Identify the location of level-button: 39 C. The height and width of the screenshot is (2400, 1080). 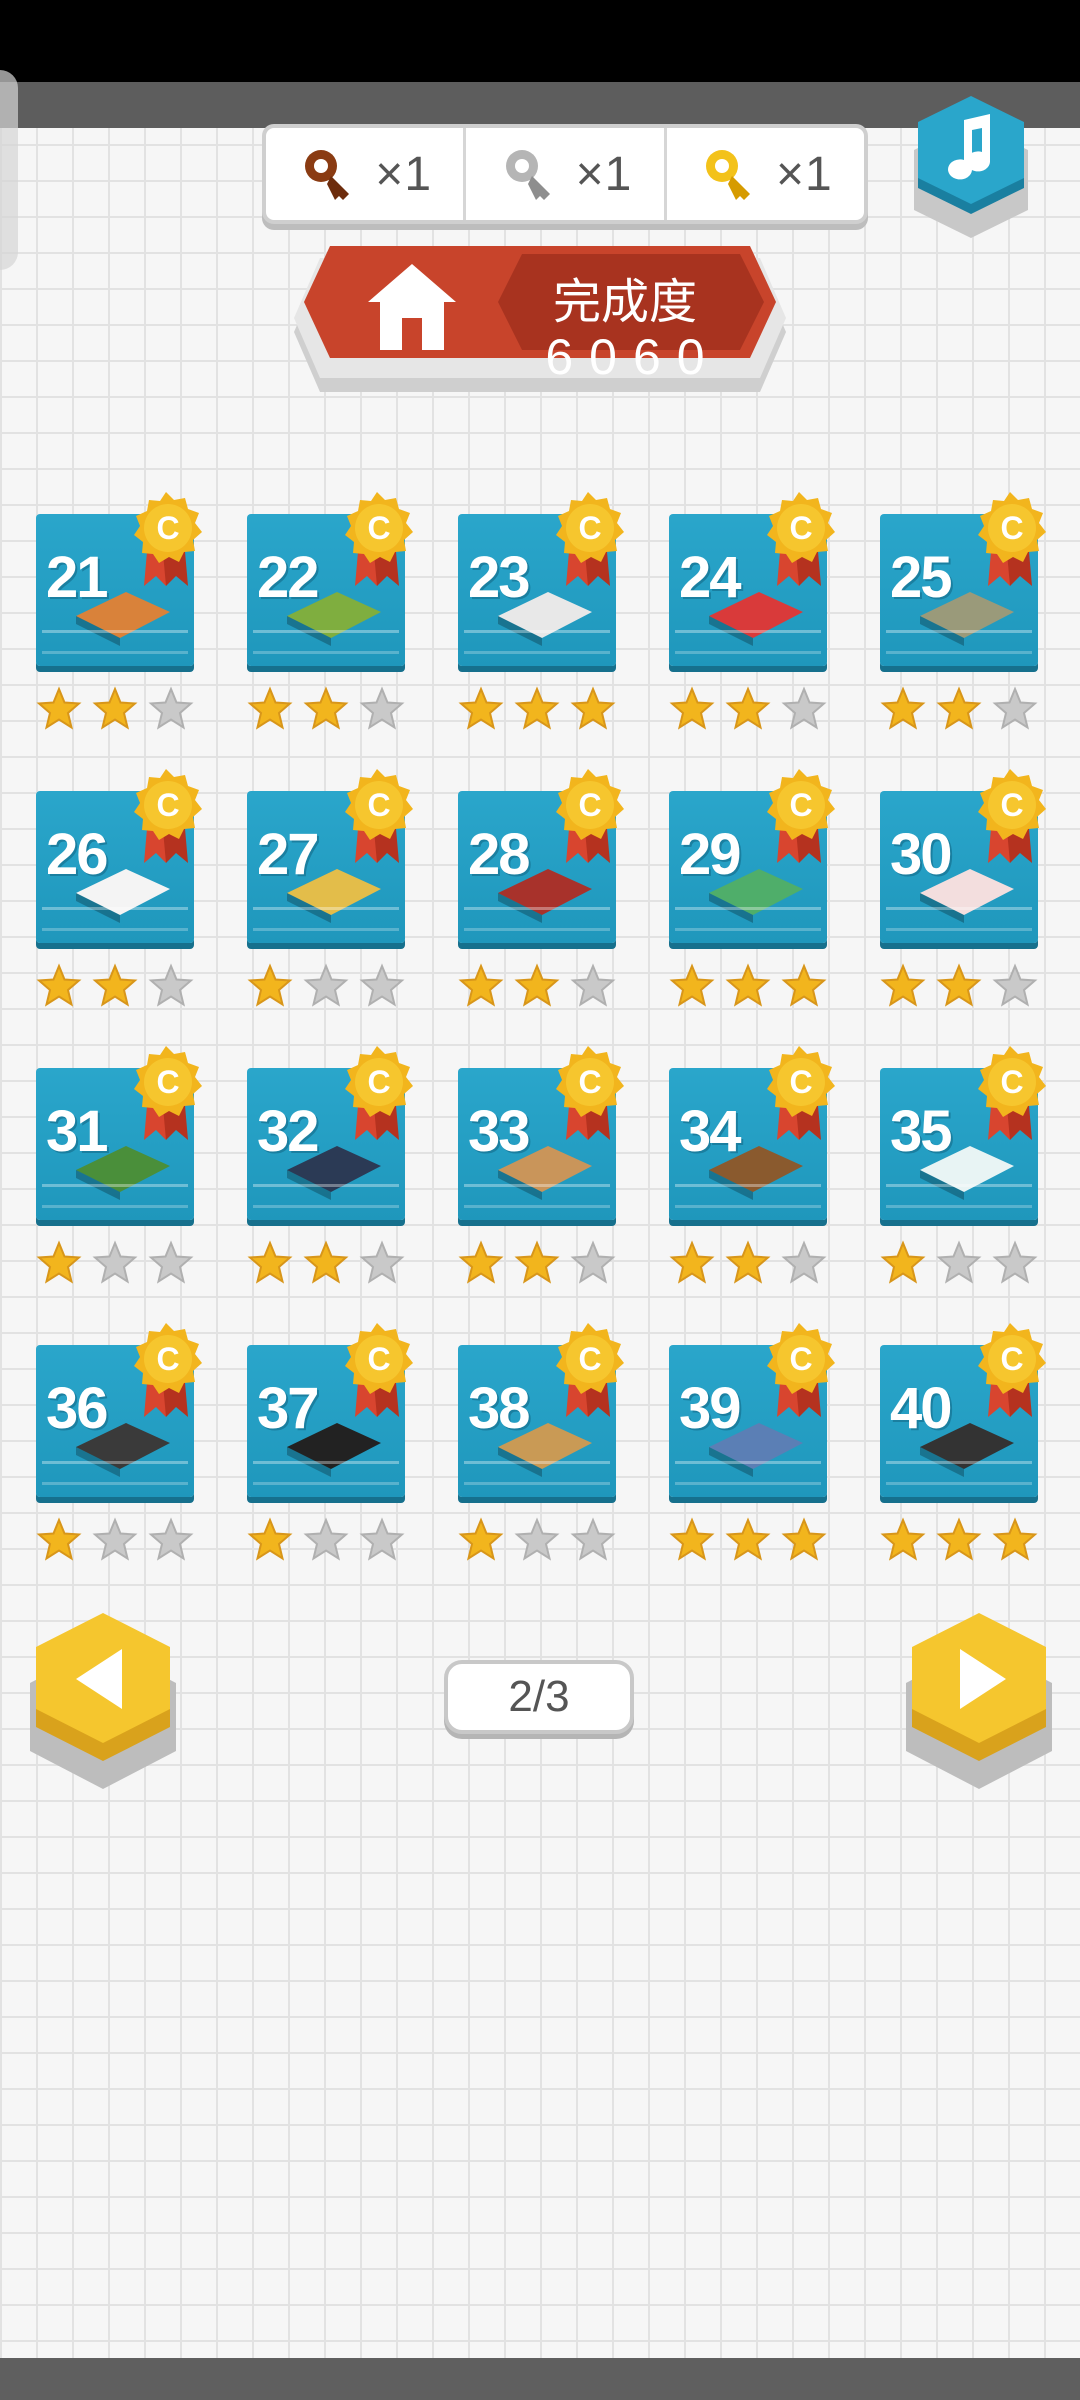
(752, 1441).